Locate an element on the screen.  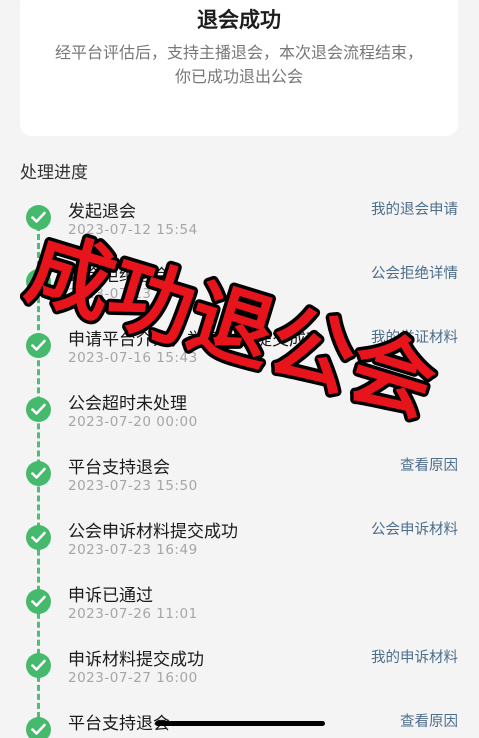
step-time: 2023-07-23 15:50 is located at coordinates (133, 486).